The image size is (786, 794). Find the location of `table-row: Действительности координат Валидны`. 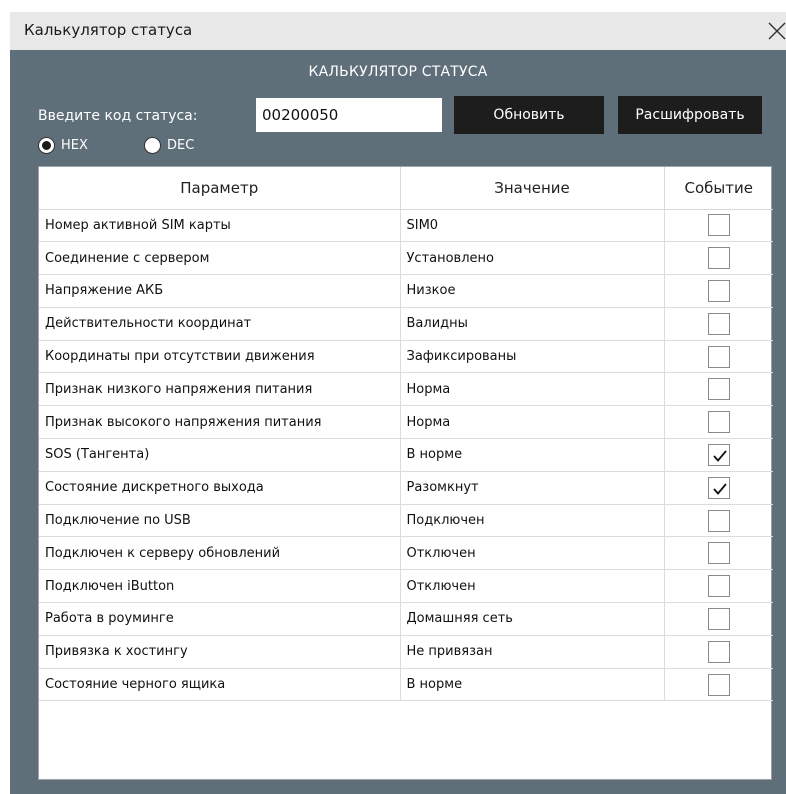

table-row: Действительности координат Валидны is located at coordinates (406, 324).